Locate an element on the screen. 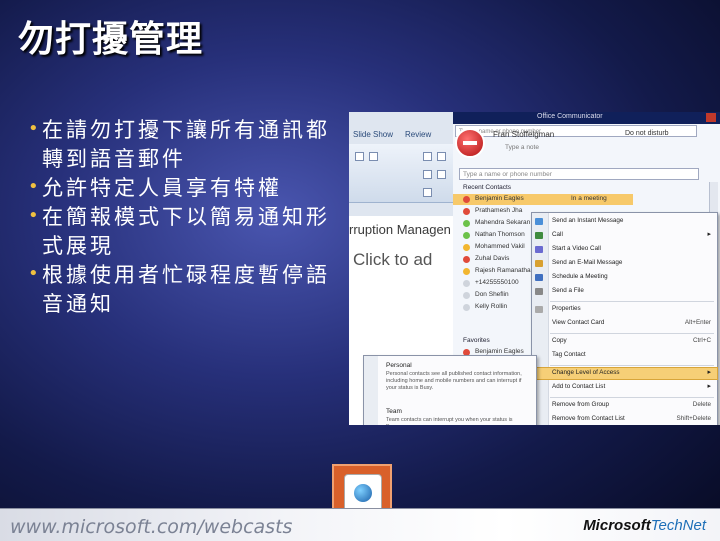 The image size is (720, 541). menu-item-shortcut: Delete is located at coordinates (701, 404).